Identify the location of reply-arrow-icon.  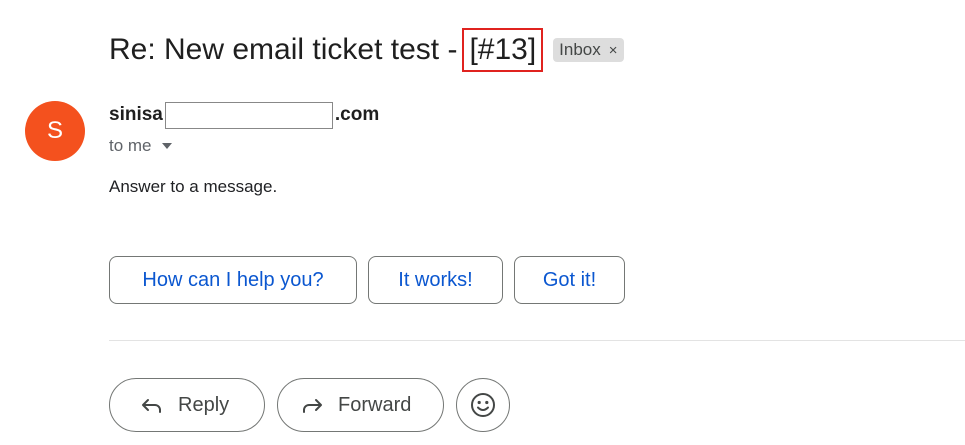
(152, 405).